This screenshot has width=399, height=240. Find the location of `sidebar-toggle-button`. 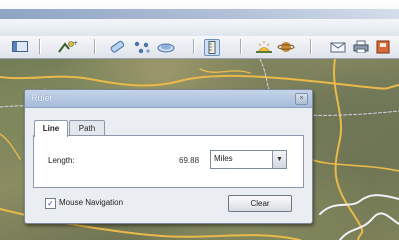

sidebar-toggle-button is located at coordinates (20, 46).